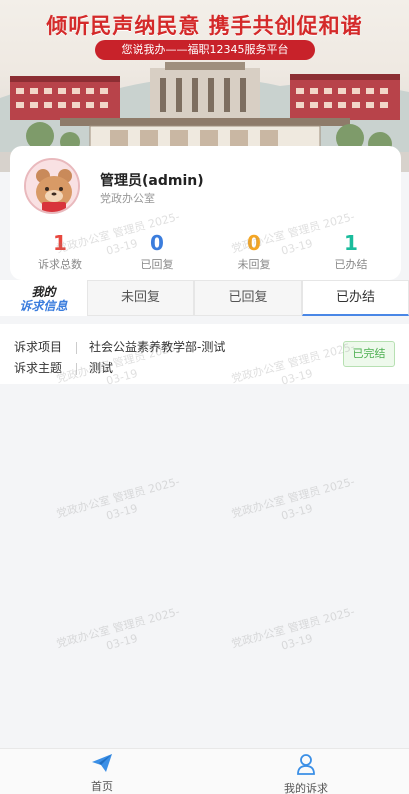 This screenshot has height=794, width=409. Describe the element at coordinates (157, 243) in the screenshot. I see `stat-replied-value: 0` at that location.